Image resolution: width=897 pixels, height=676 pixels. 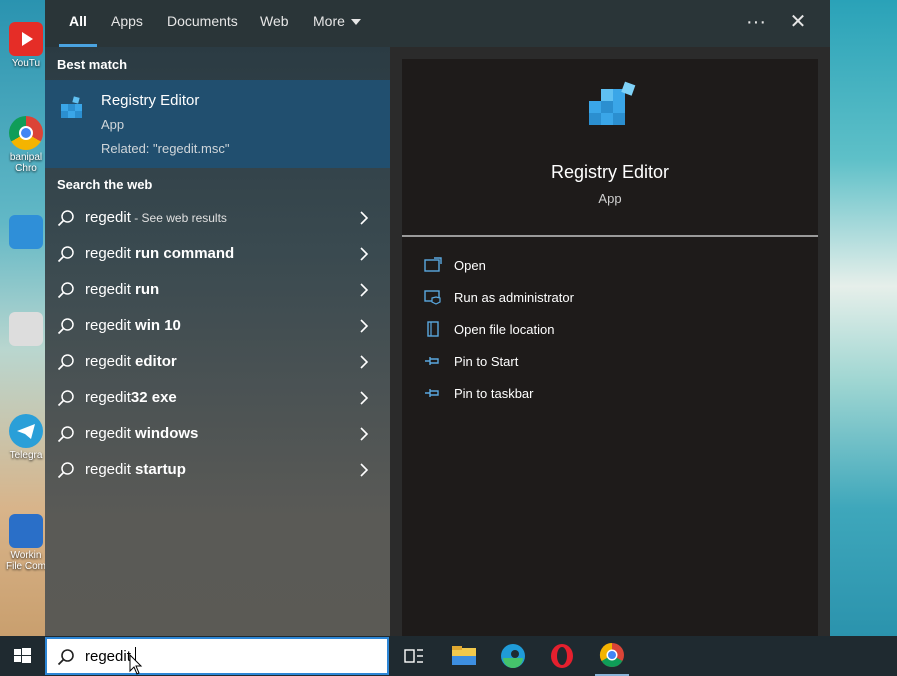 I want to click on web-result-item: regedit run command, so click(x=217, y=254).